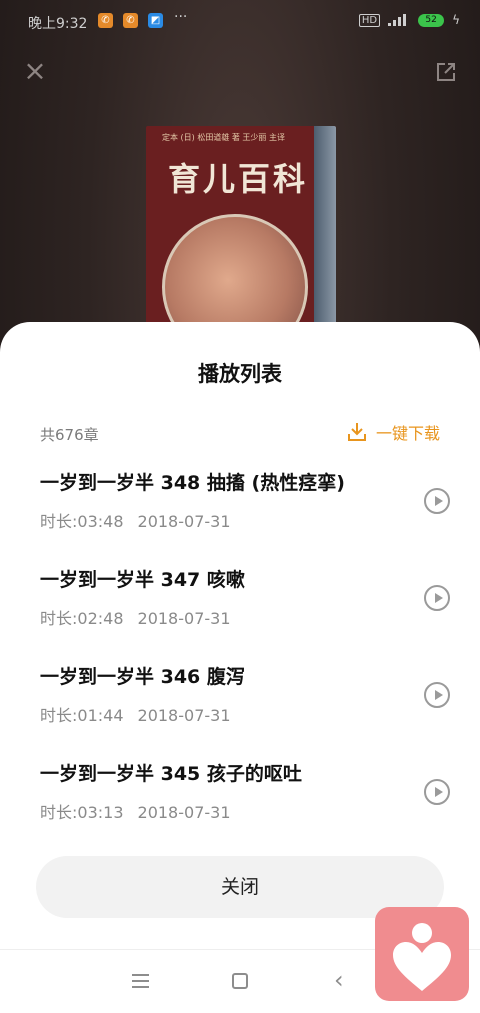 The height and width of the screenshot is (1013, 480). I want to click on download-all-label: 一键下载, so click(407, 433).